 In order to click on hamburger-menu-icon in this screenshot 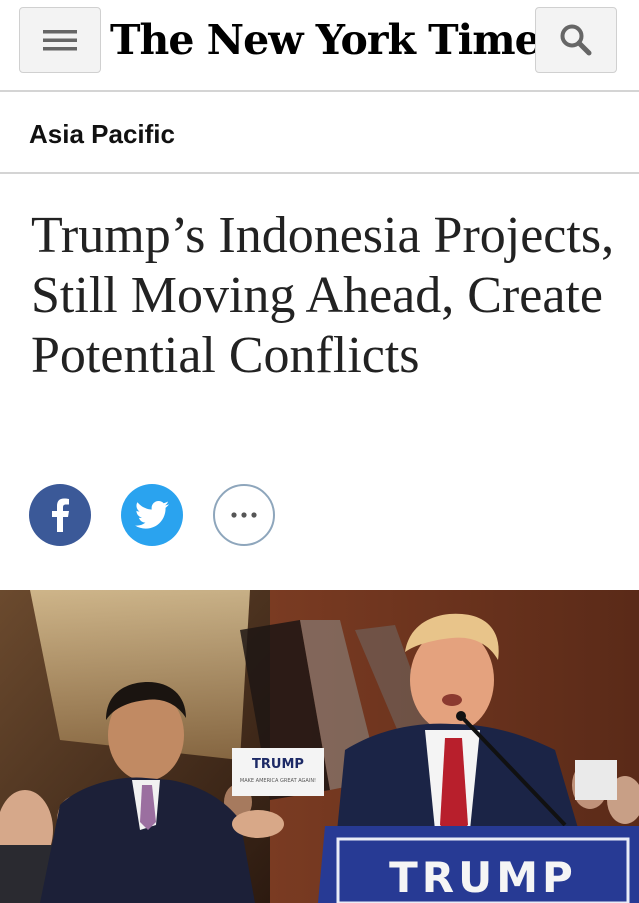, I will do `click(60, 40)`.